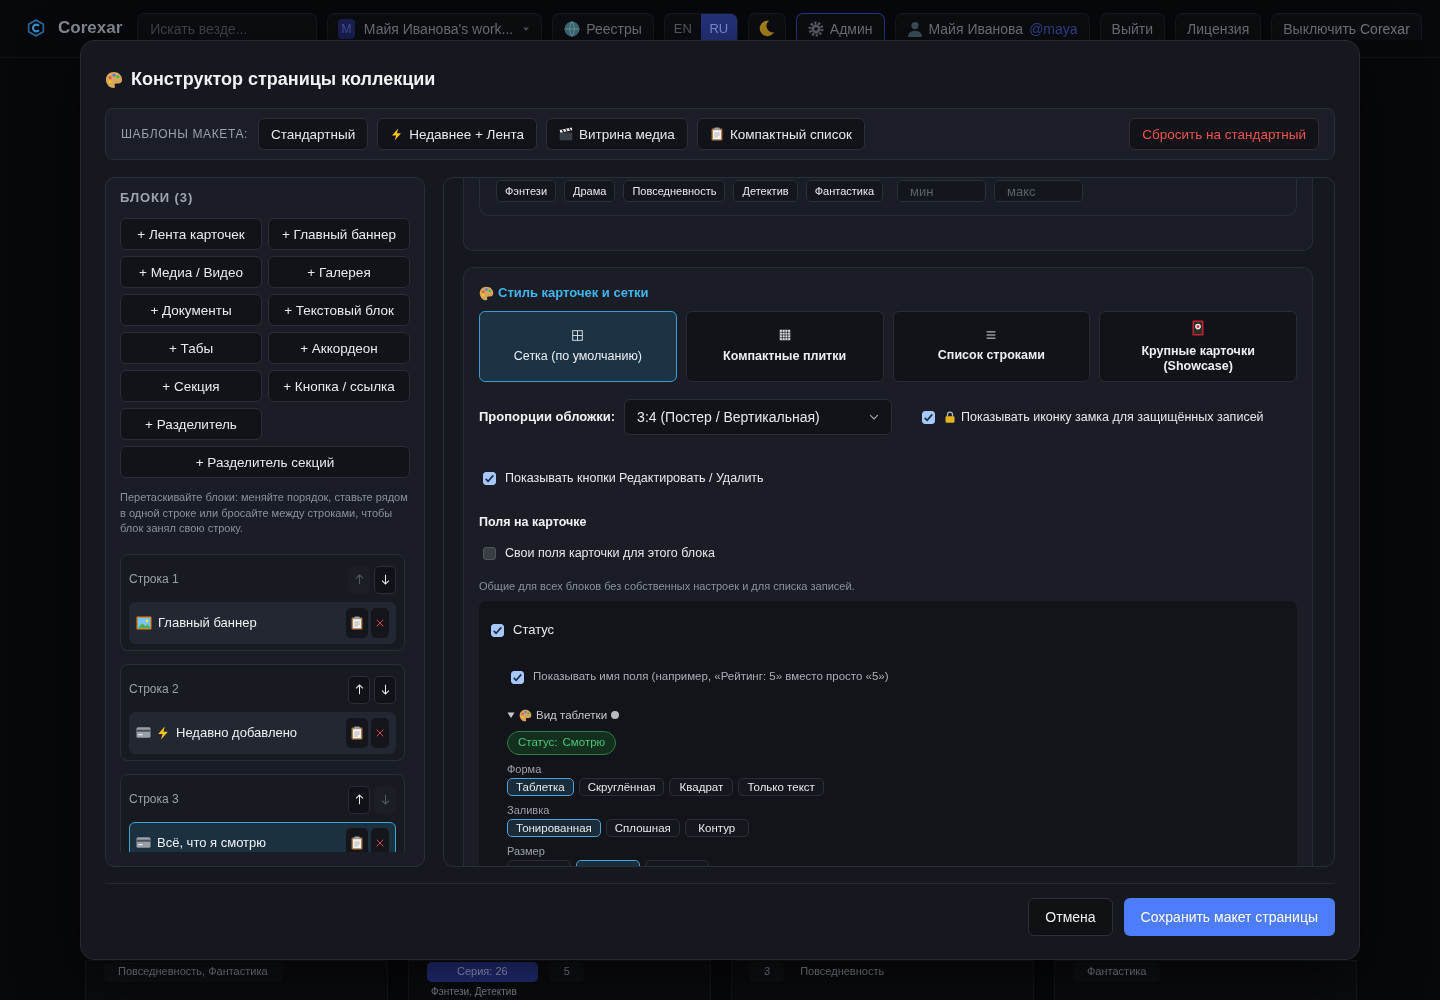 The image size is (1440, 1000). I want to click on genre-chip: Драма, so click(590, 191).